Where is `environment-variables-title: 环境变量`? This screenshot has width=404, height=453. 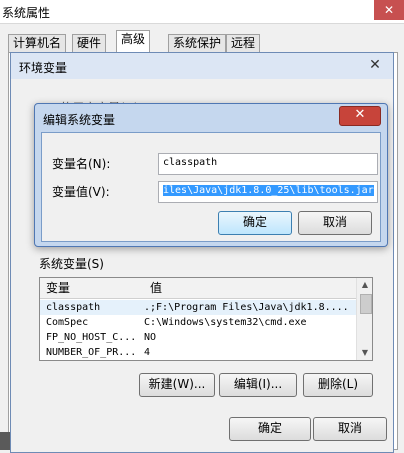
environment-variables-title: 环境变量 is located at coordinates (43, 68).